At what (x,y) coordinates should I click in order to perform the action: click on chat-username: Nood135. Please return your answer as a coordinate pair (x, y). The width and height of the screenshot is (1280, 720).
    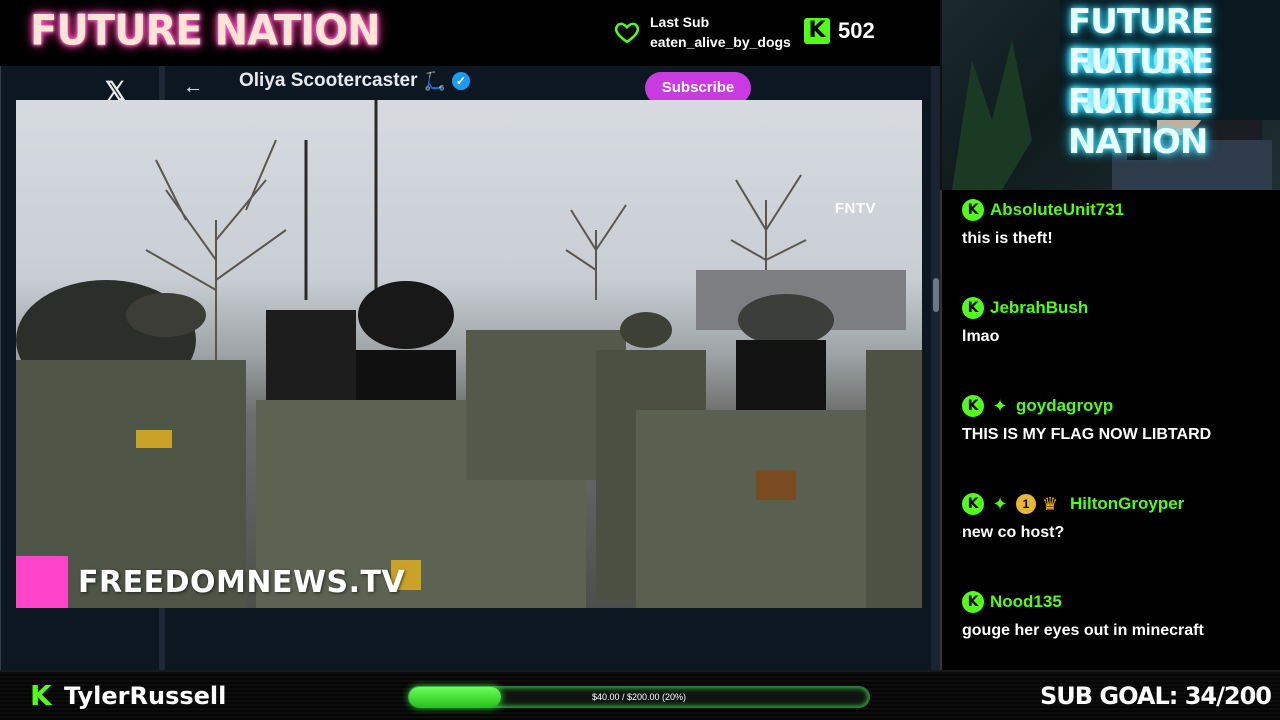
    Looking at the image, I should click on (1026, 602).